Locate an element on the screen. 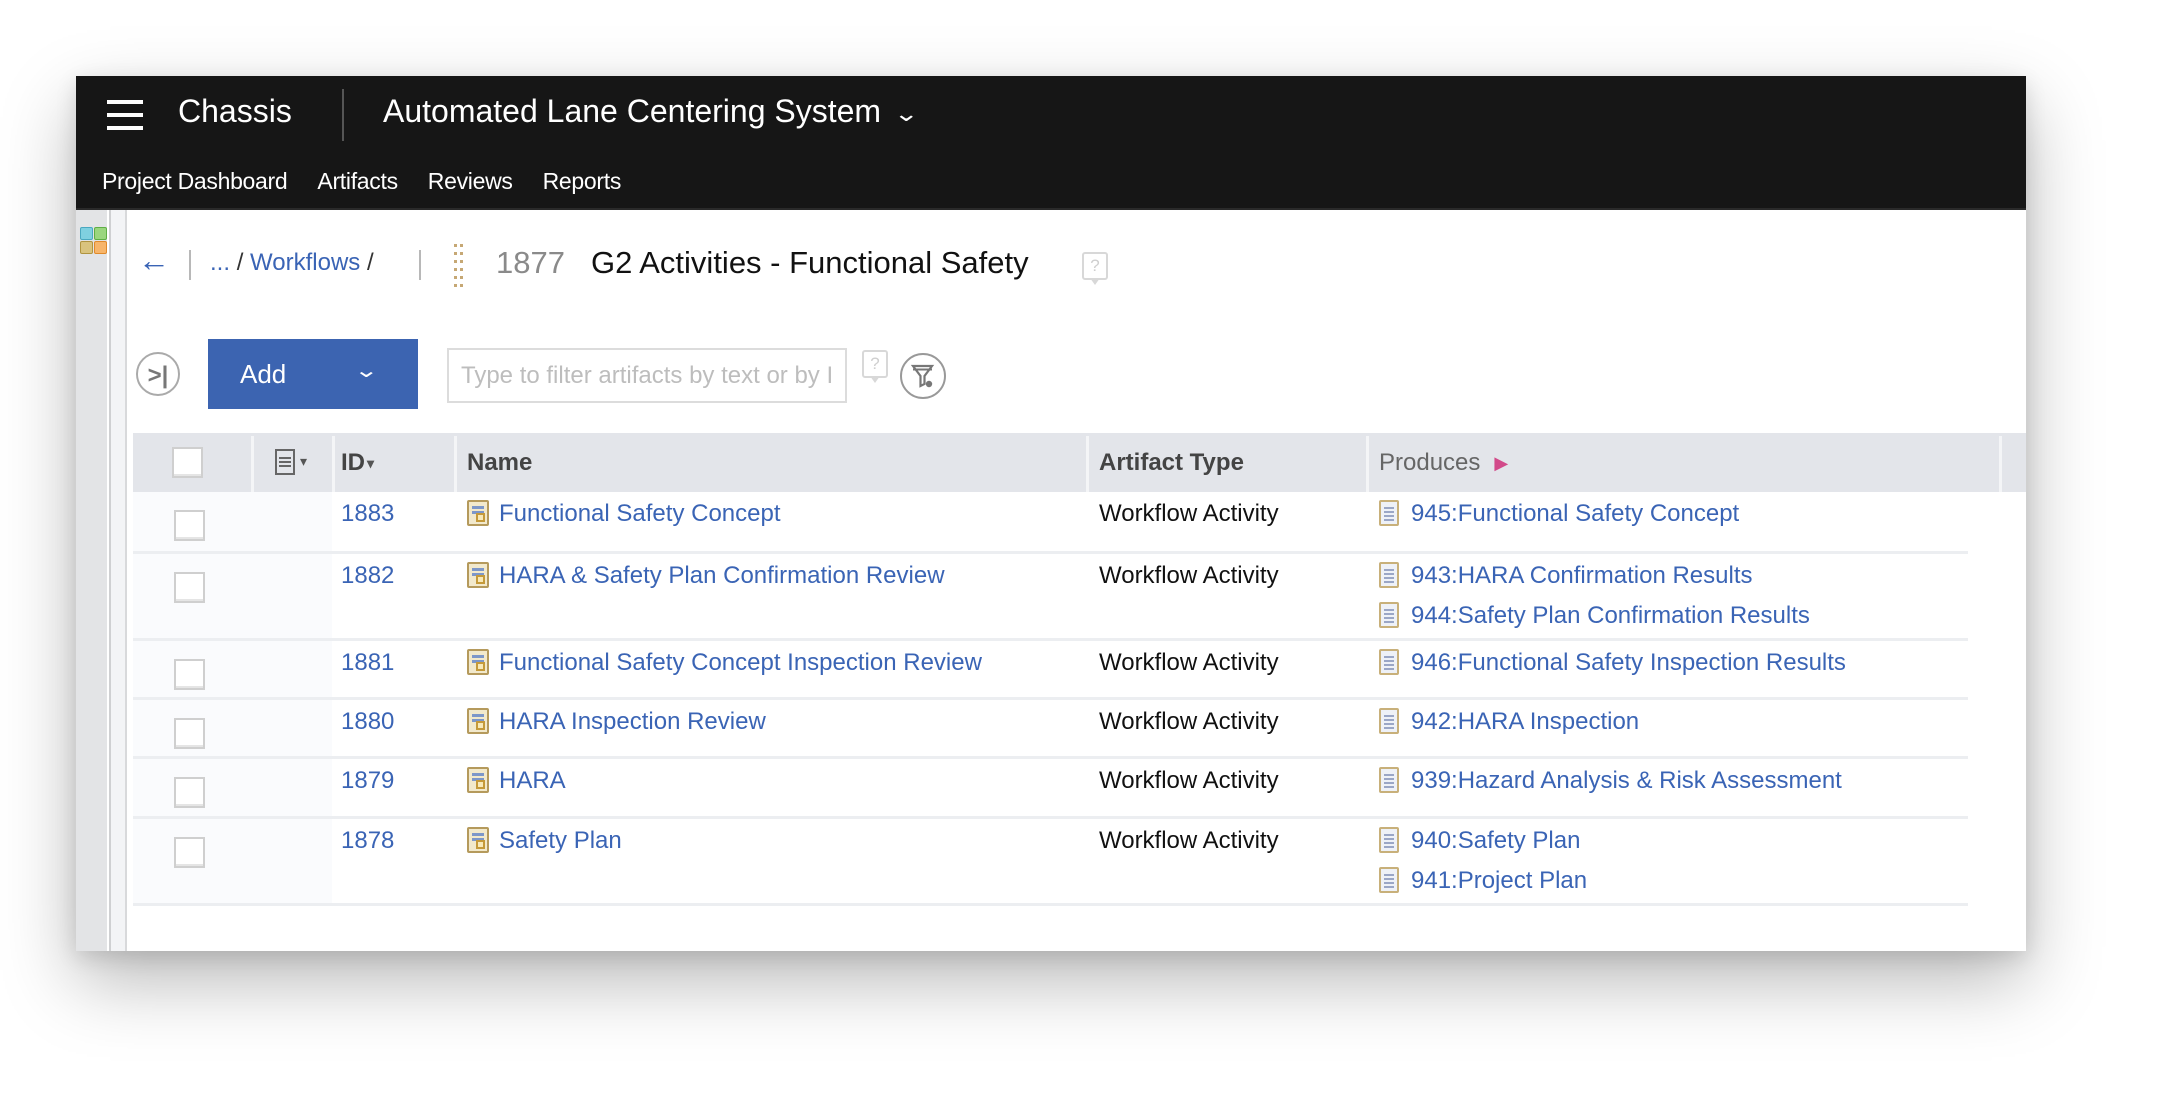 The image size is (2177, 1102). row-name-link: HARA is located at coordinates (532, 780).